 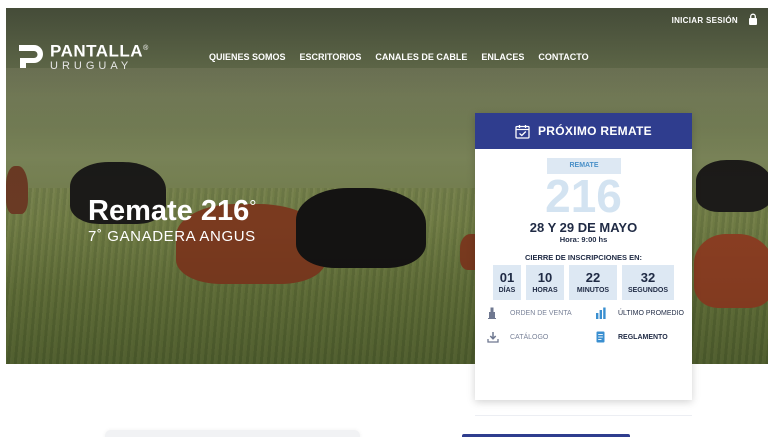 I want to click on countdown-value: 10, so click(x=545, y=277).